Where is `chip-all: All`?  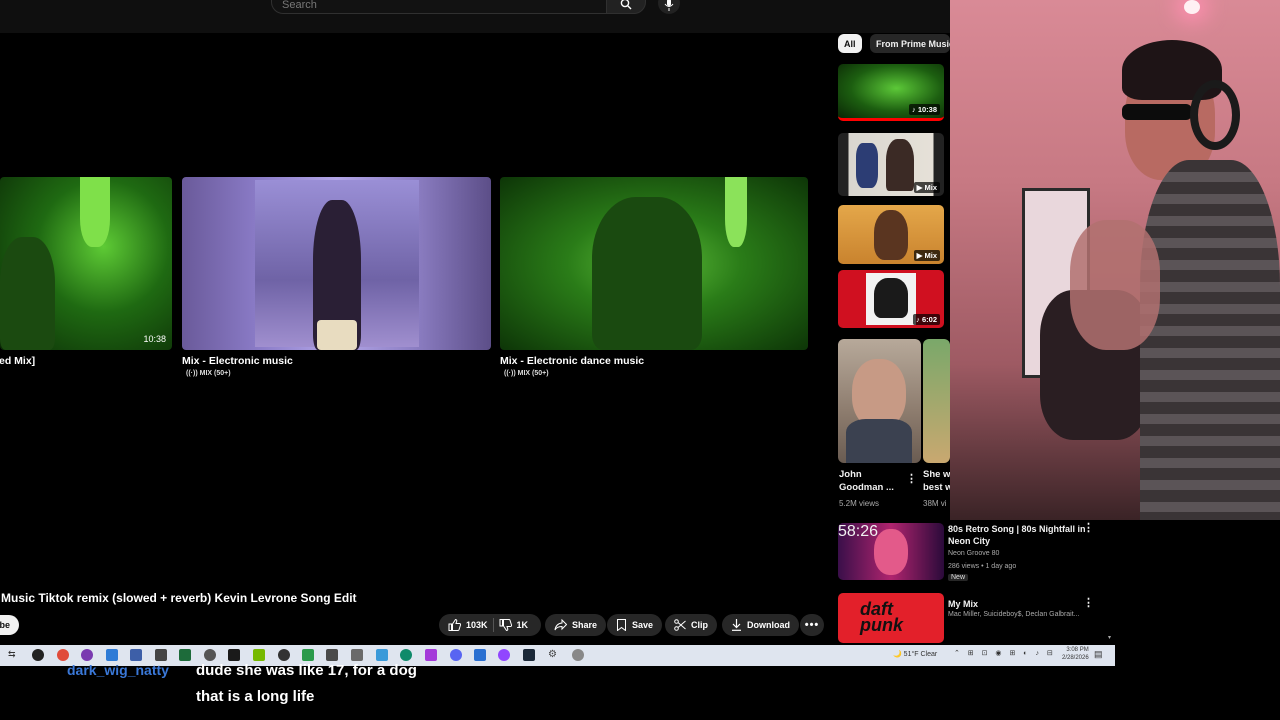
chip-all: All is located at coordinates (850, 43).